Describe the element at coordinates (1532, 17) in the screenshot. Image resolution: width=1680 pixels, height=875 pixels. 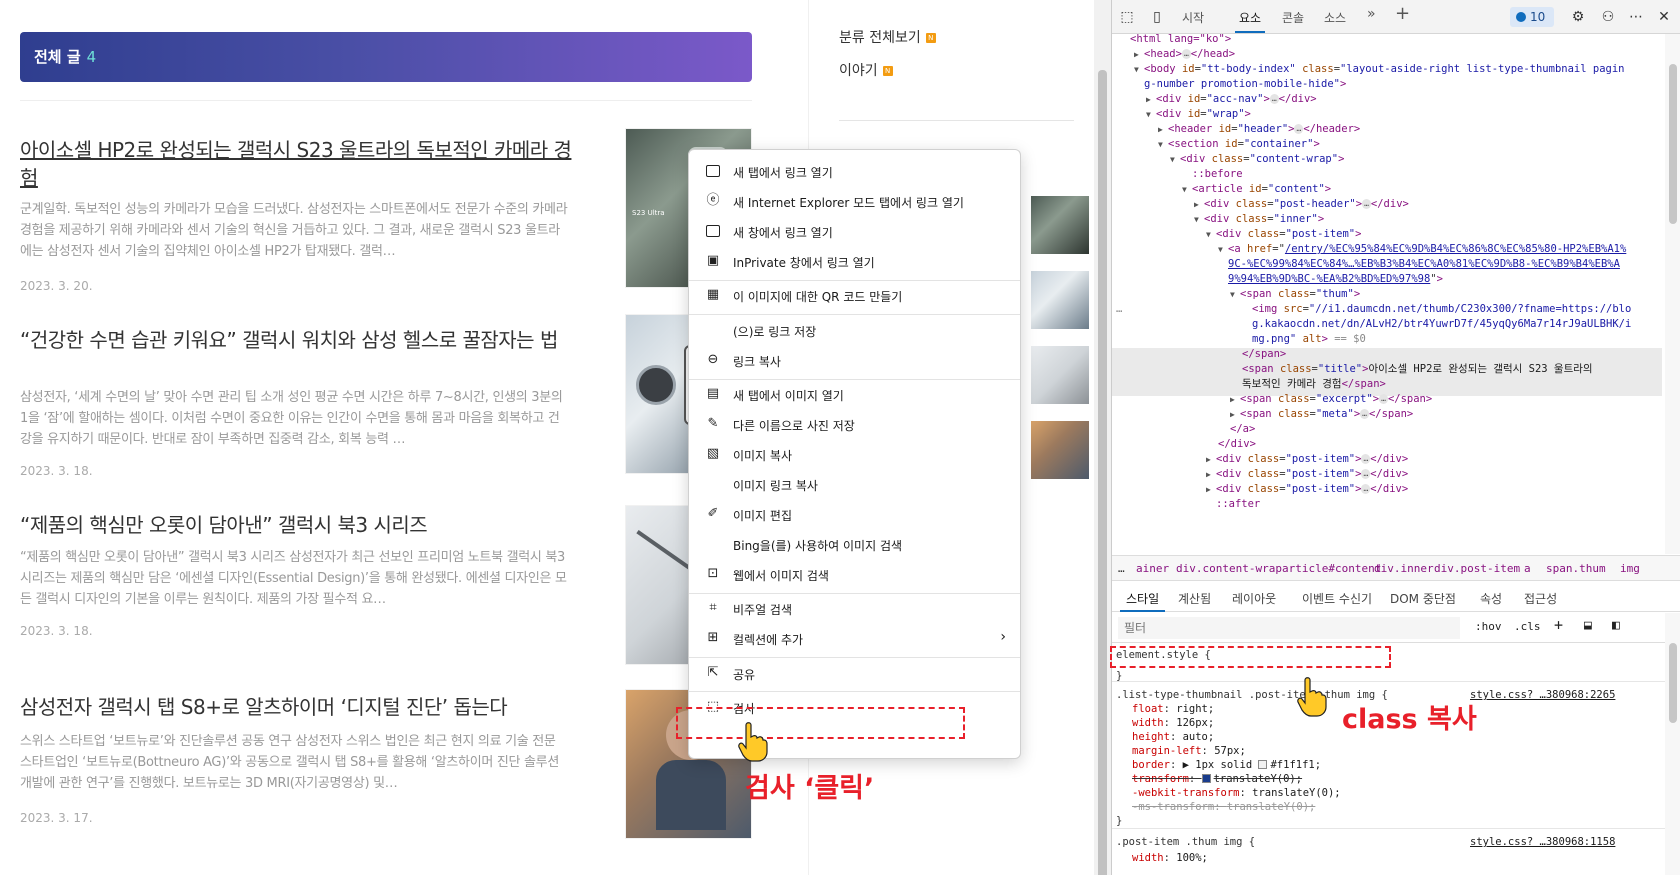
I see `issues-badge: 10` at that location.